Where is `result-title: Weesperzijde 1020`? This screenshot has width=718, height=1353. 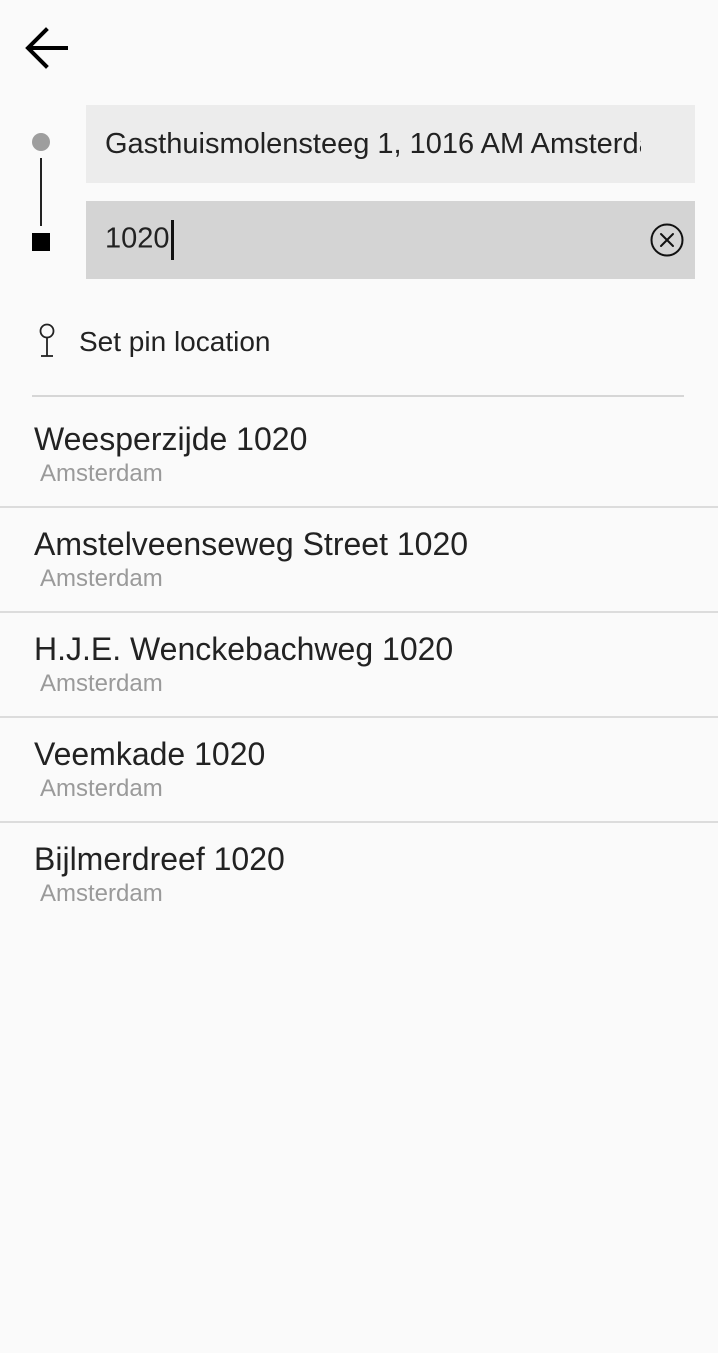
result-title: Weesperzijde 1020 is located at coordinates (171, 439).